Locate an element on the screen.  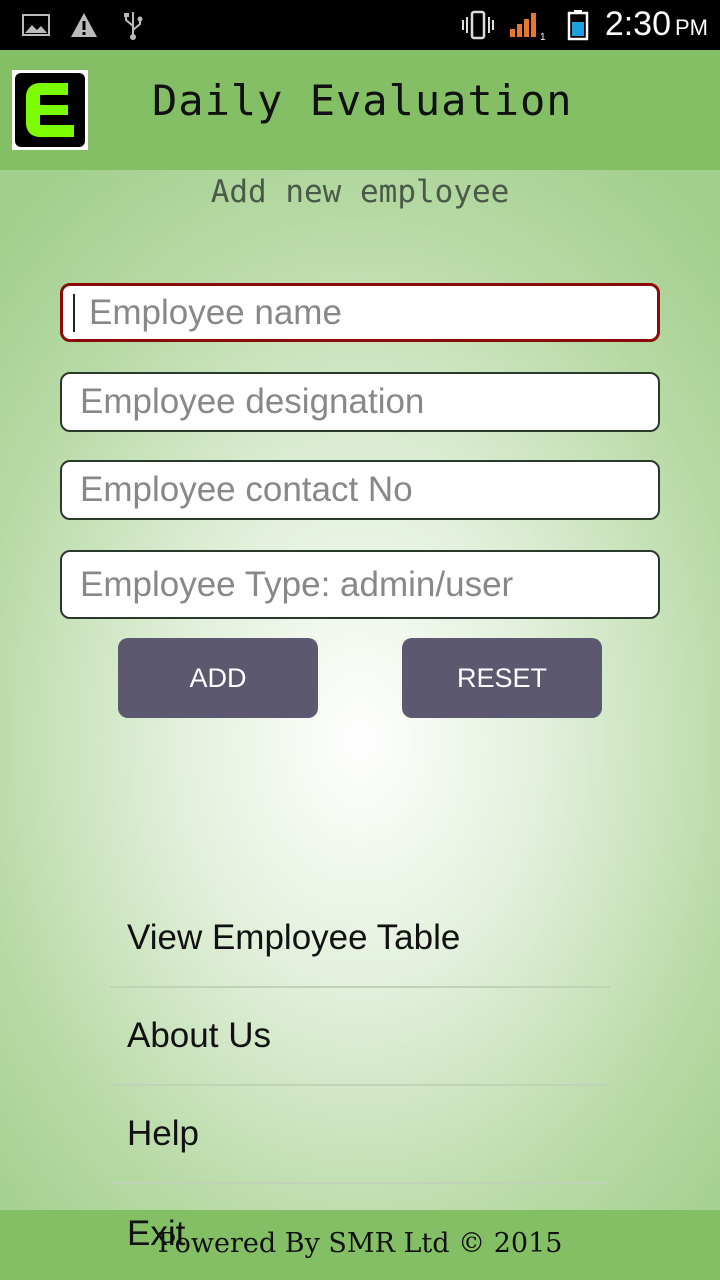
app-title: Daily Evaluation is located at coordinates (362, 100).